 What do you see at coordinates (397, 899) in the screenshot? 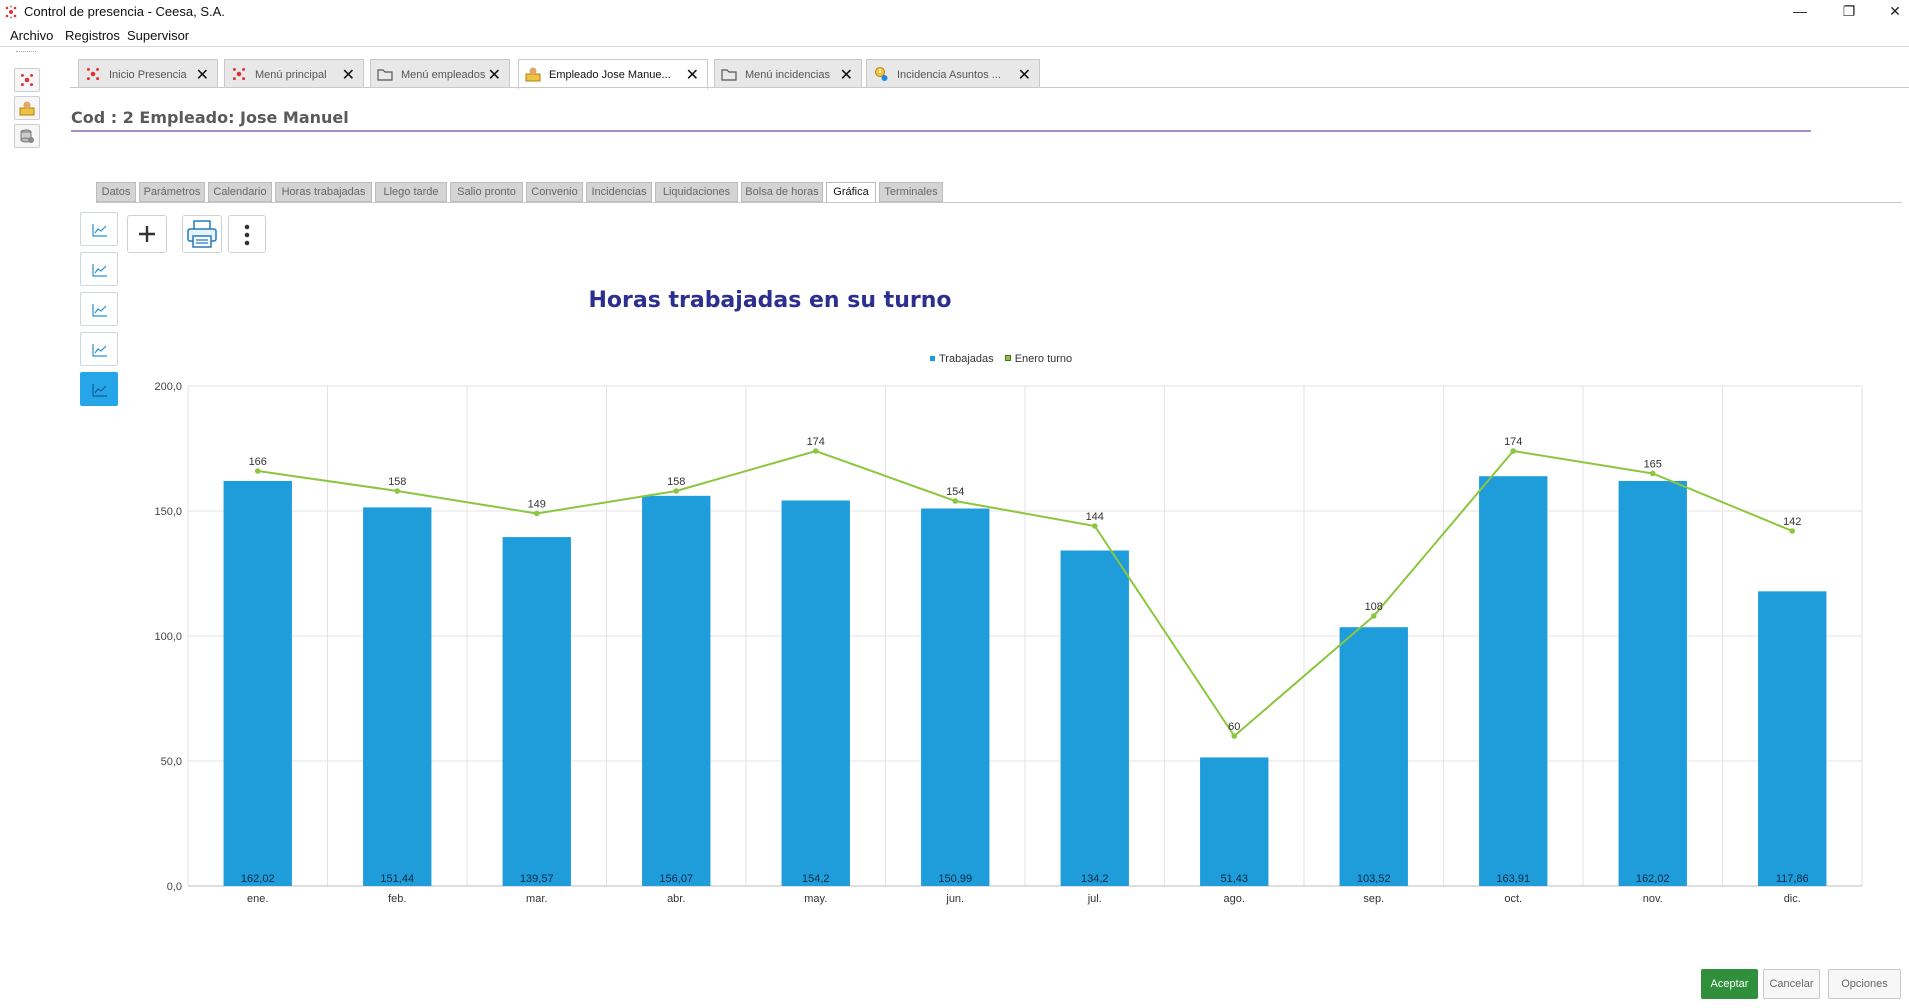
I see `x-tick-label: feb.` at bounding box center [397, 899].